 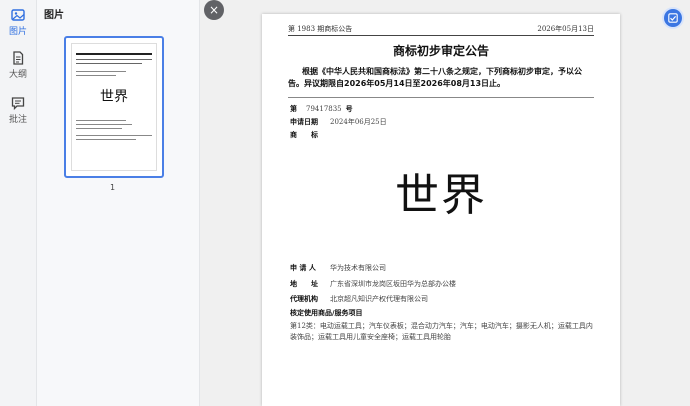 I want to click on thumbnail-page-number: 1, so click(x=113, y=187).